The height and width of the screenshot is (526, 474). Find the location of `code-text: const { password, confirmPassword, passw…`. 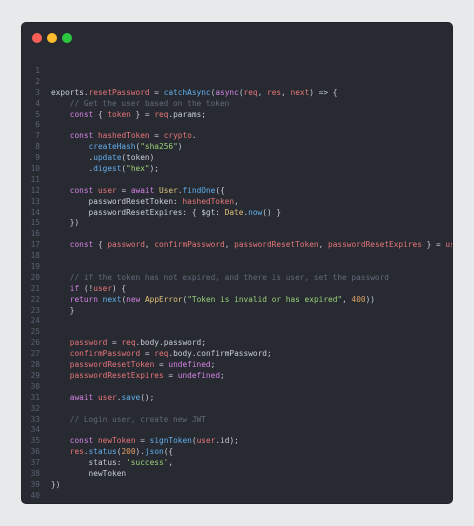

code-text: const { password, confirmPassword, passw… is located at coordinates (251, 245).